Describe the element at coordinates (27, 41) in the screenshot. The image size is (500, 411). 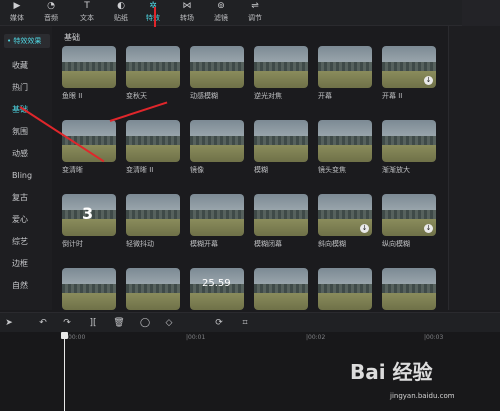
I see `sidebar-header: • 特效效果` at that location.